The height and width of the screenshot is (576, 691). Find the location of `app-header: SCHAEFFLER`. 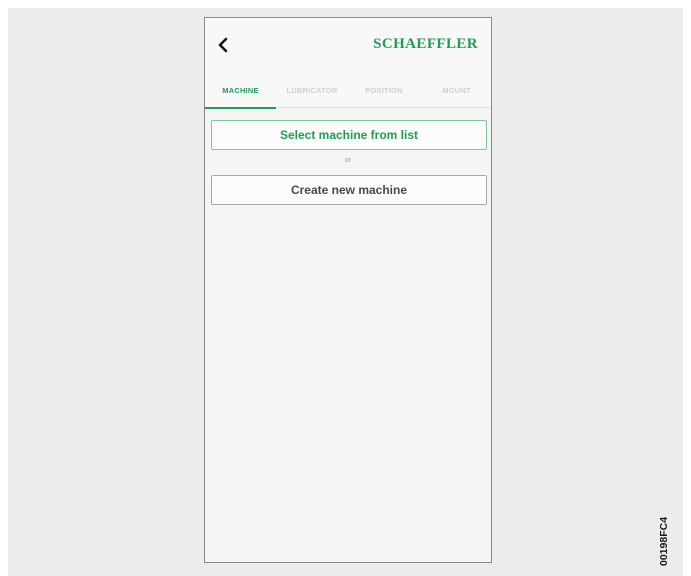

app-header: SCHAEFFLER is located at coordinates (348, 45).